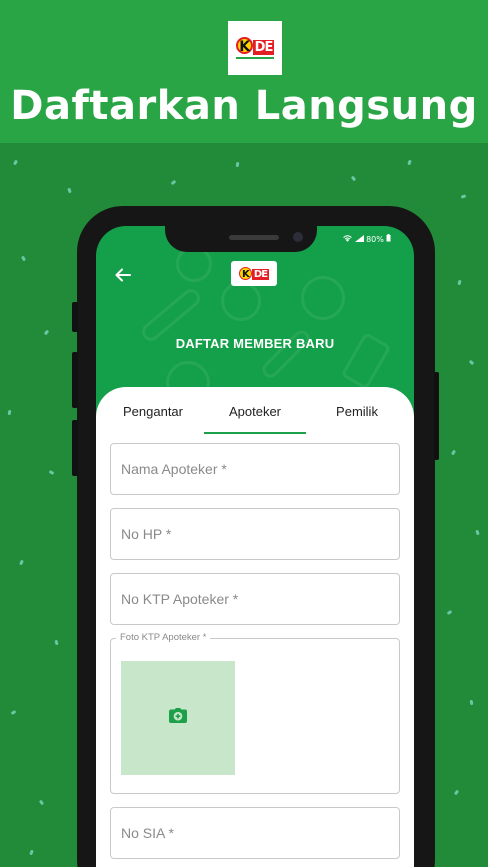 The height and width of the screenshot is (867, 488). What do you see at coordinates (388, 239) in the screenshot?
I see `battery-icon` at bounding box center [388, 239].